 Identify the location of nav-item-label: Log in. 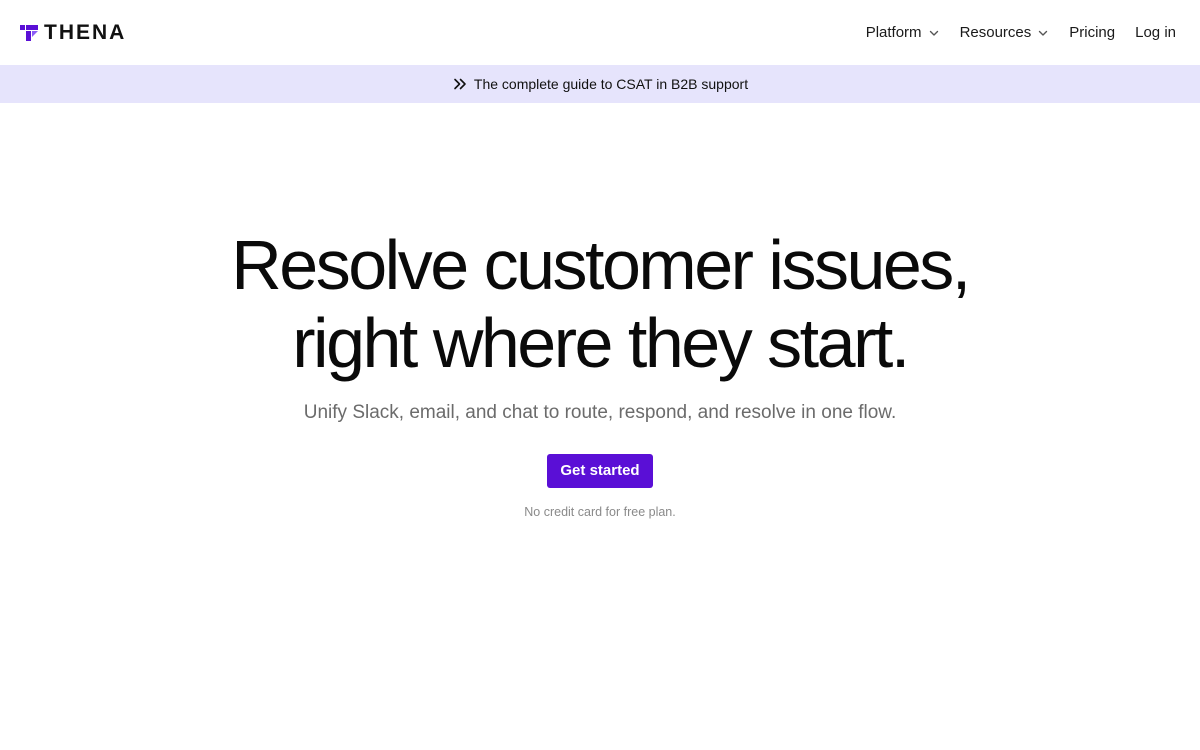
(1155, 32).